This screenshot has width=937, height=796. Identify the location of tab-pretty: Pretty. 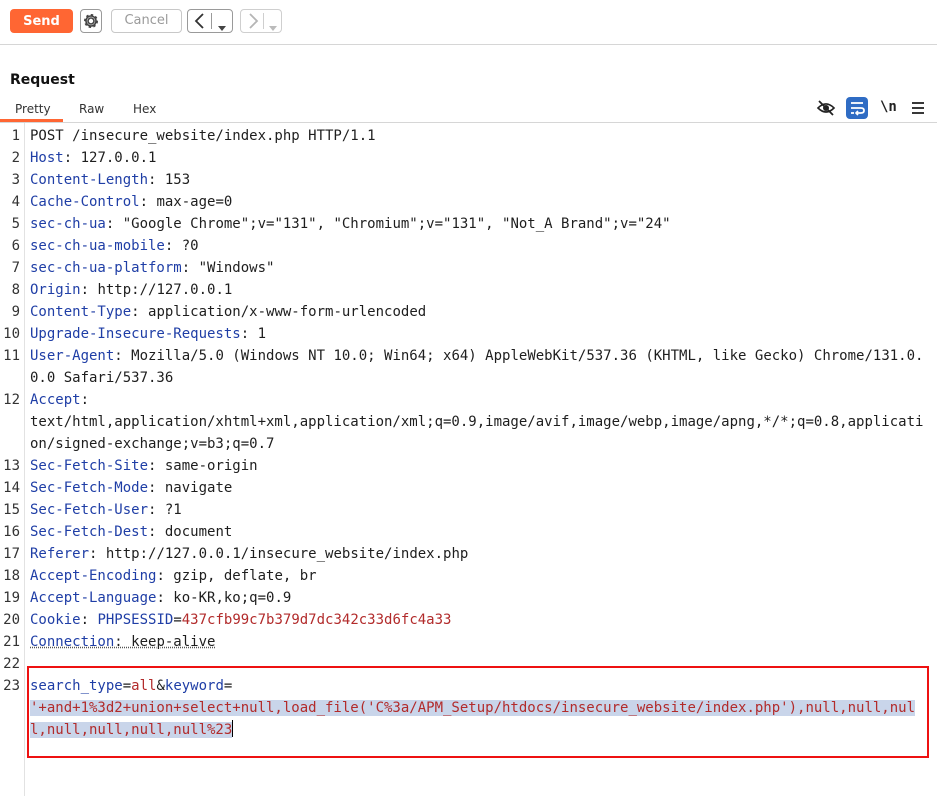
(33, 109).